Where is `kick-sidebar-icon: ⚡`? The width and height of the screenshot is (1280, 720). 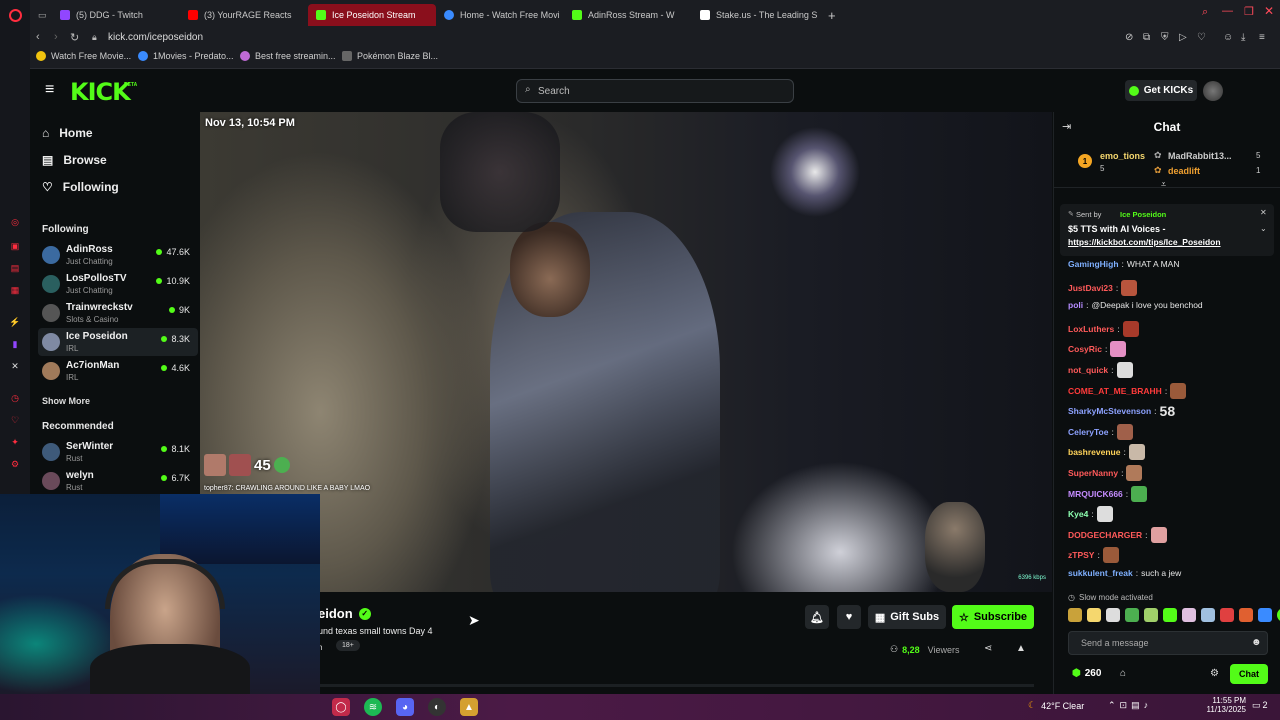 kick-sidebar-icon: ⚡ is located at coordinates (15, 322).